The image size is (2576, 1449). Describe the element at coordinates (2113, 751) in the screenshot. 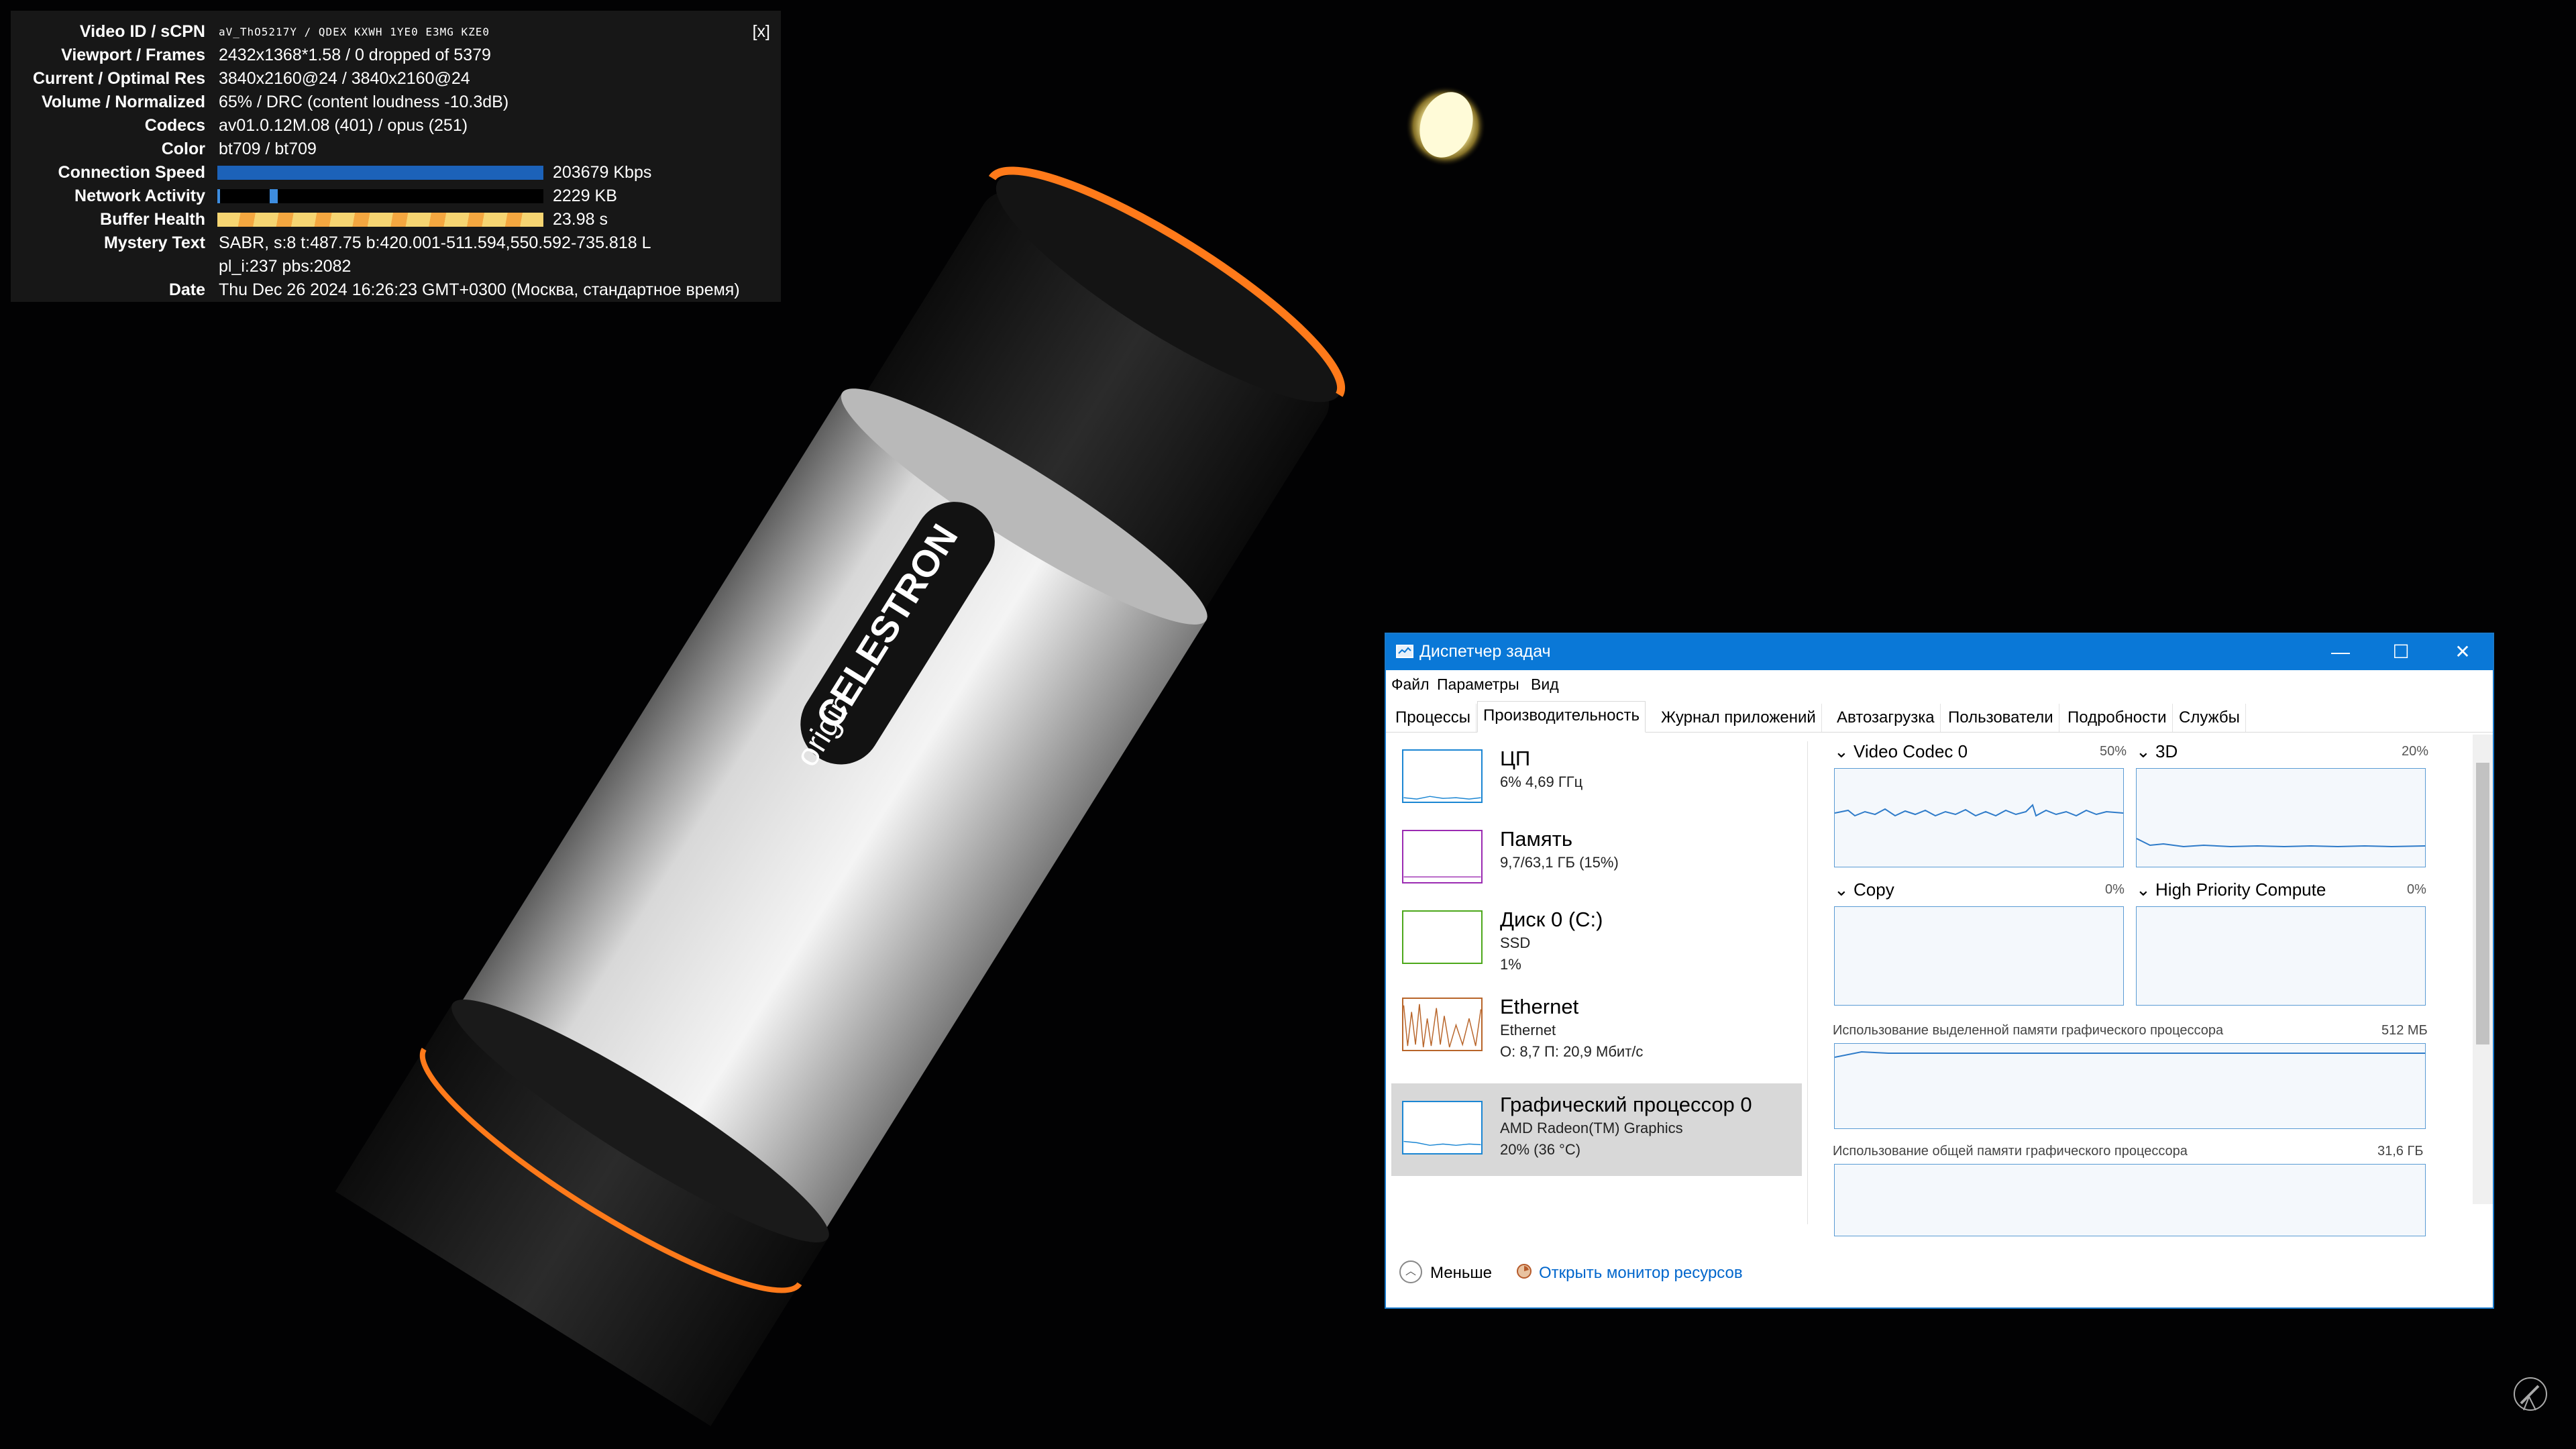

I see `graph-pct-video-codec: 50%` at that location.